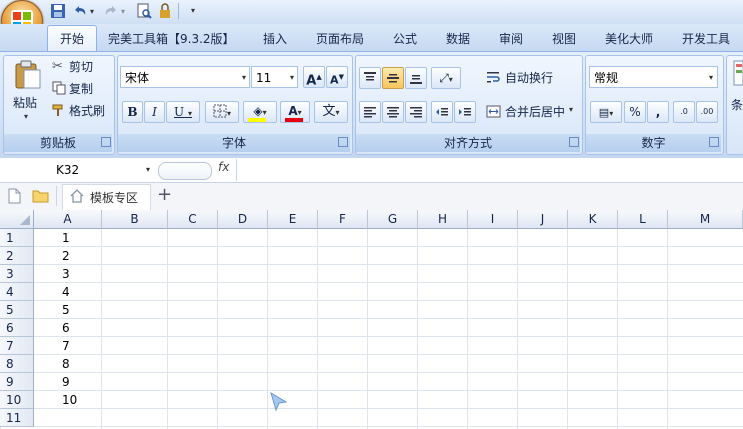 The height and width of the screenshot is (429, 743). I want to click on row-header: 1, so click(17, 238).